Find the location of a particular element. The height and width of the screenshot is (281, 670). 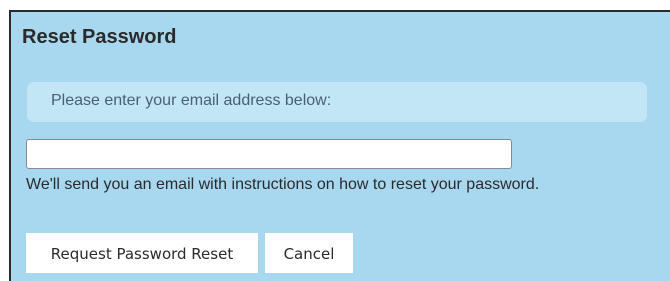

request-password-reset-button: Request Password Reset is located at coordinates (142, 253).